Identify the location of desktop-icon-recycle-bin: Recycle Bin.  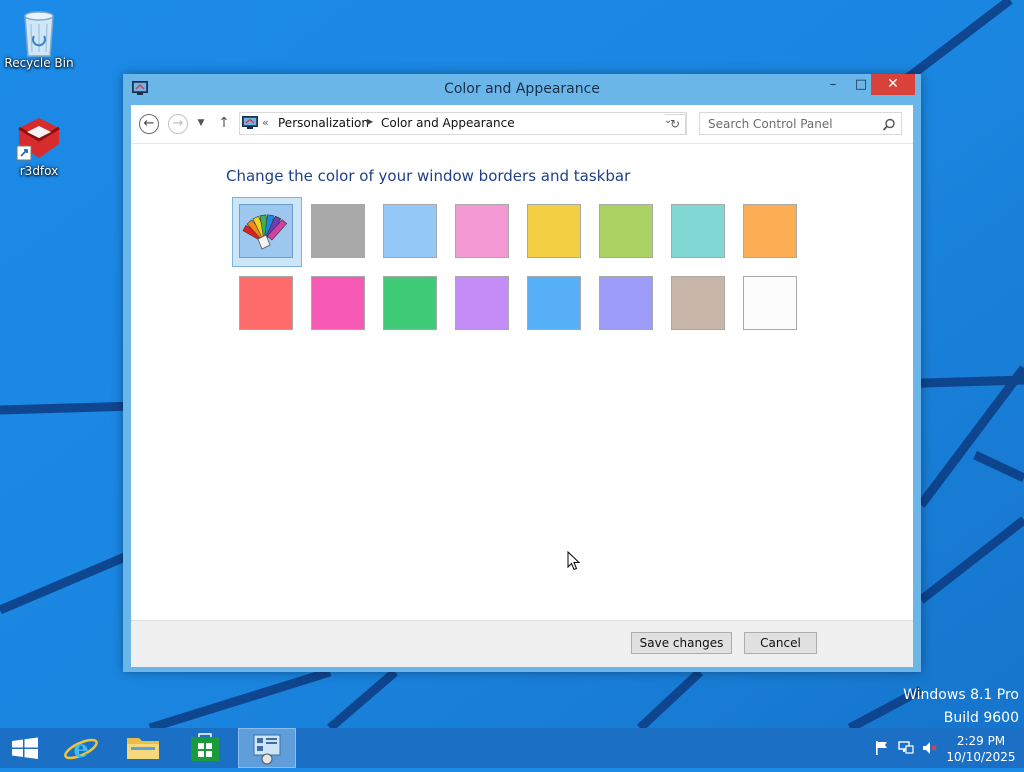
(39, 38).